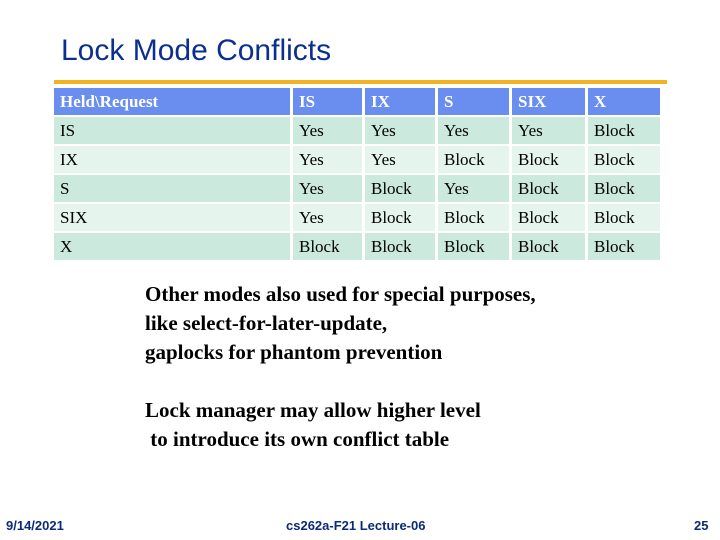 Image resolution: width=720 pixels, height=540 pixels. Describe the element at coordinates (624, 101) in the screenshot. I see `header-cell: X` at that location.